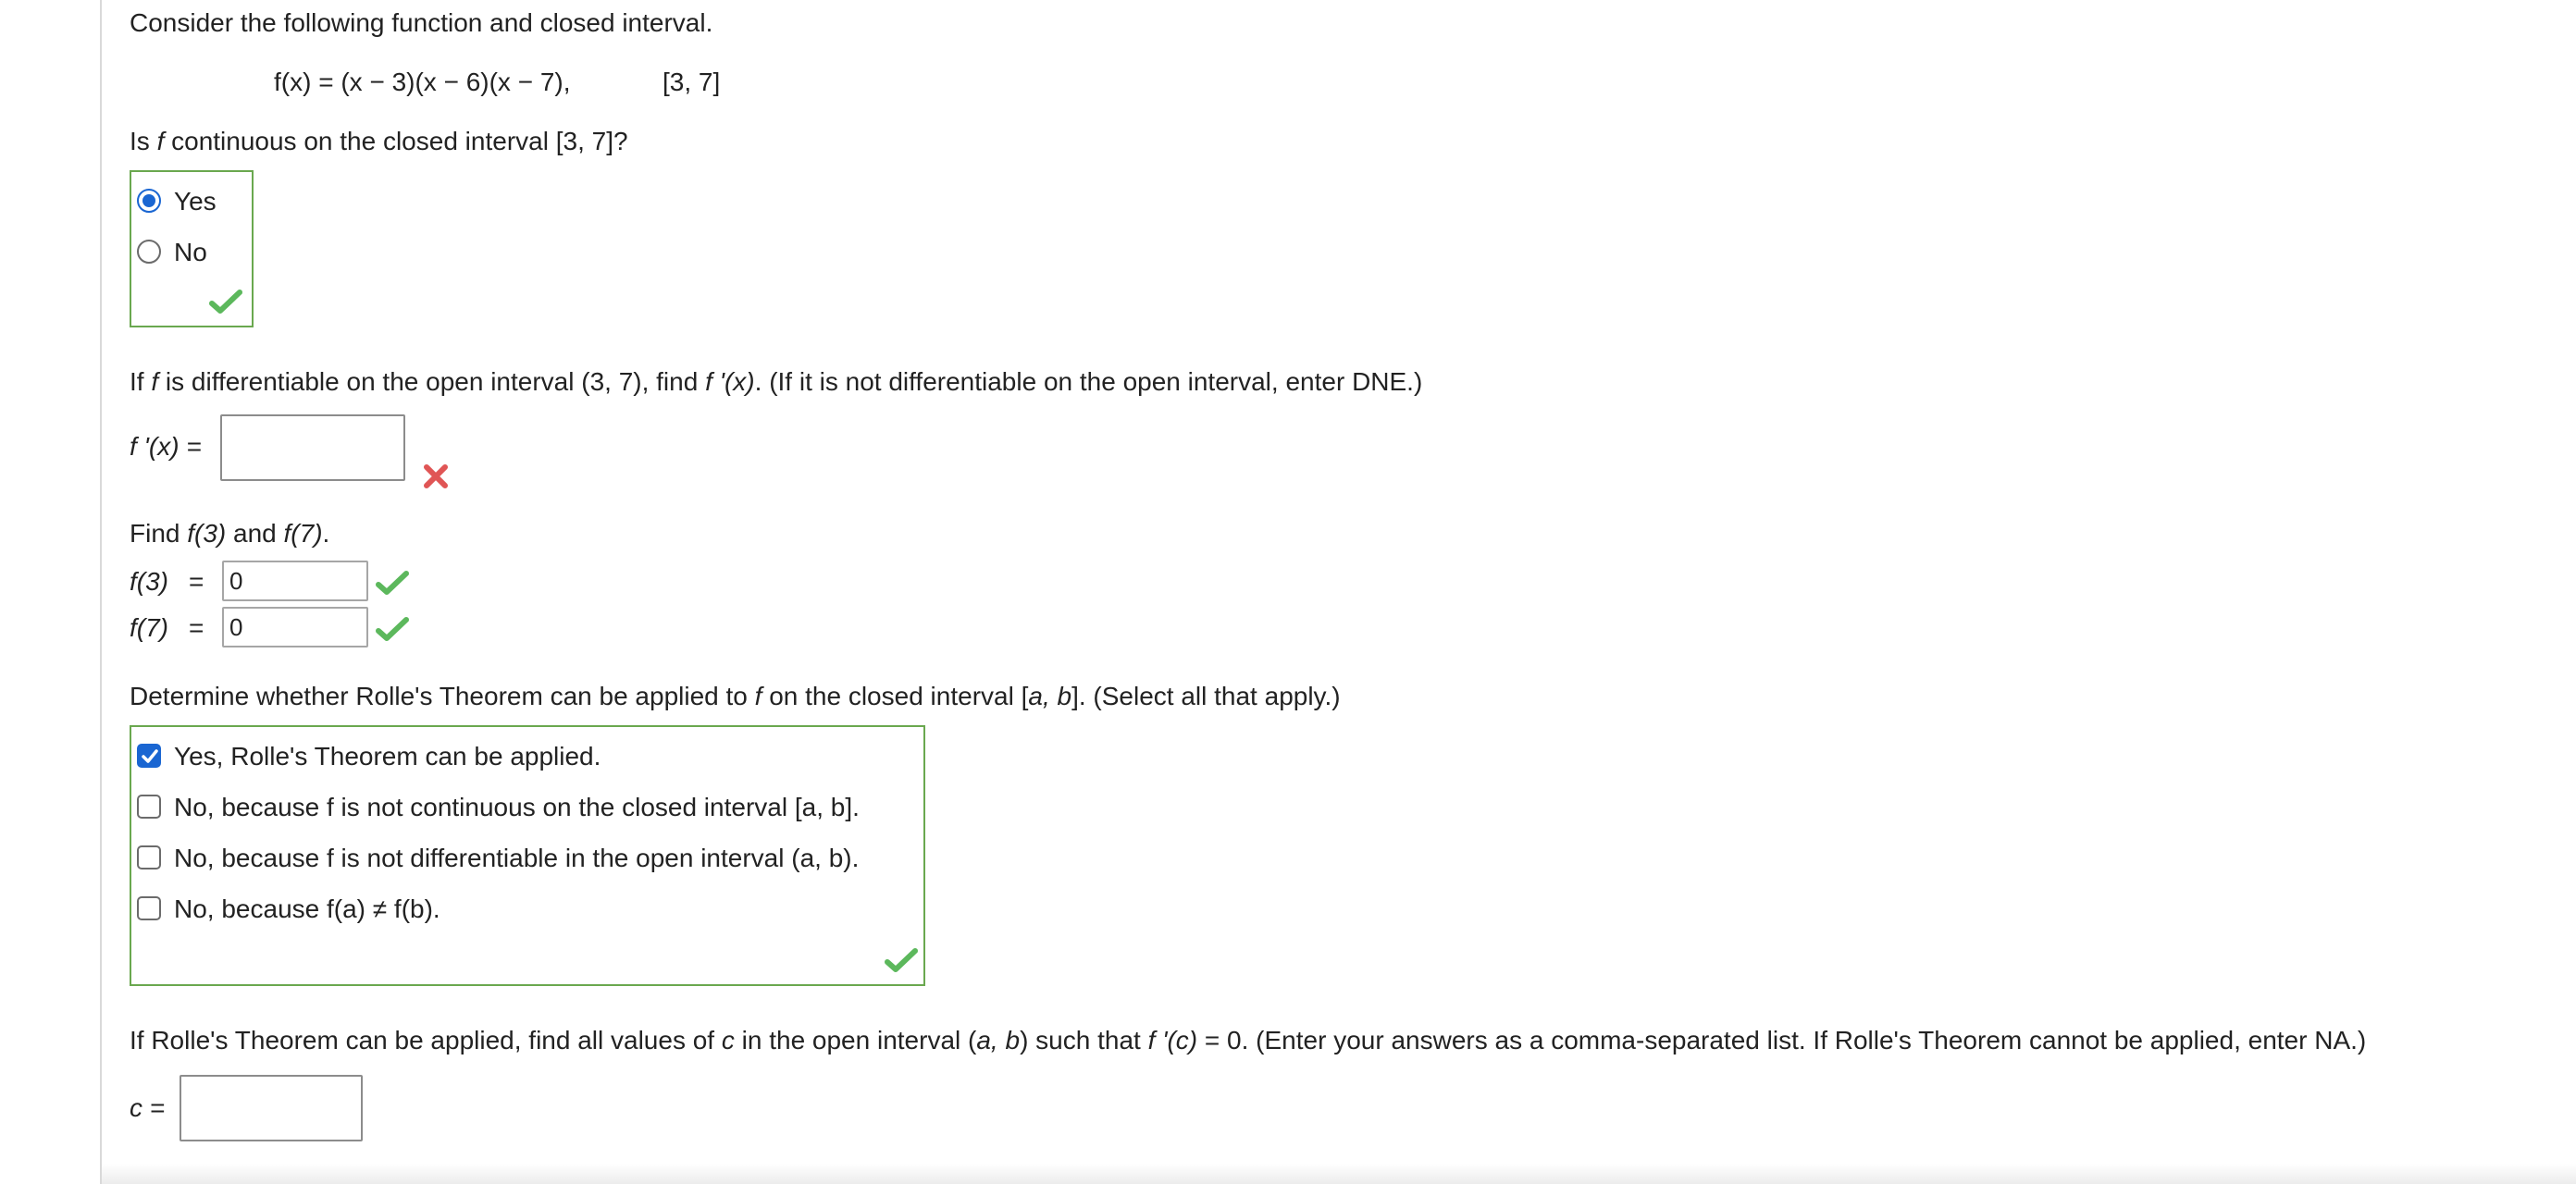  What do you see at coordinates (295, 581) in the screenshot?
I see `f3-input: 0` at bounding box center [295, 581].